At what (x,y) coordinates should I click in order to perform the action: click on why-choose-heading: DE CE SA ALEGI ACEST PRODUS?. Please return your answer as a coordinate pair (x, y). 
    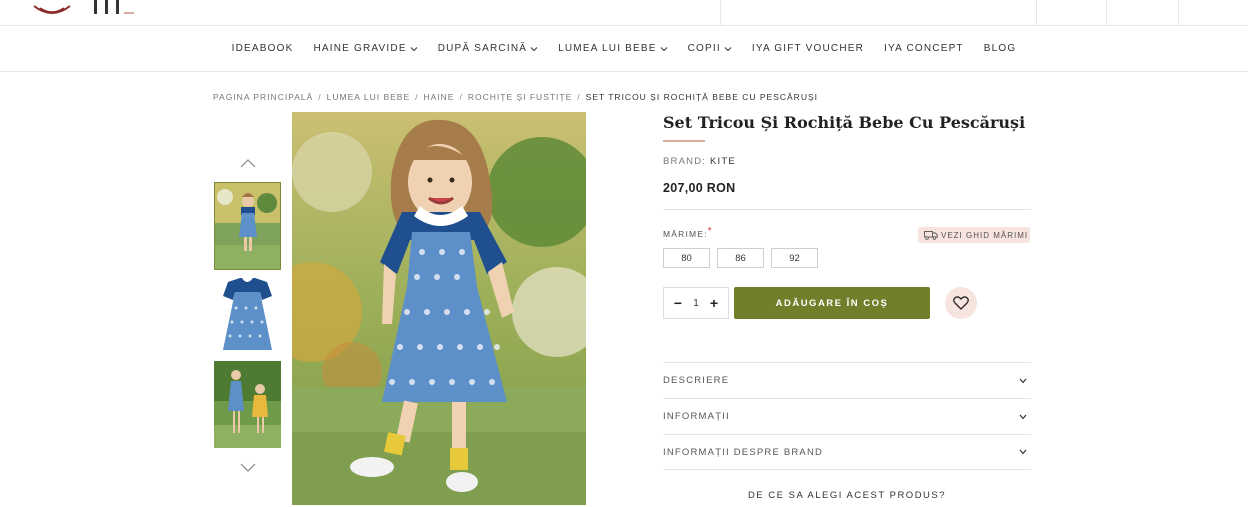
    Looking at the image, I should click on (847, 495).